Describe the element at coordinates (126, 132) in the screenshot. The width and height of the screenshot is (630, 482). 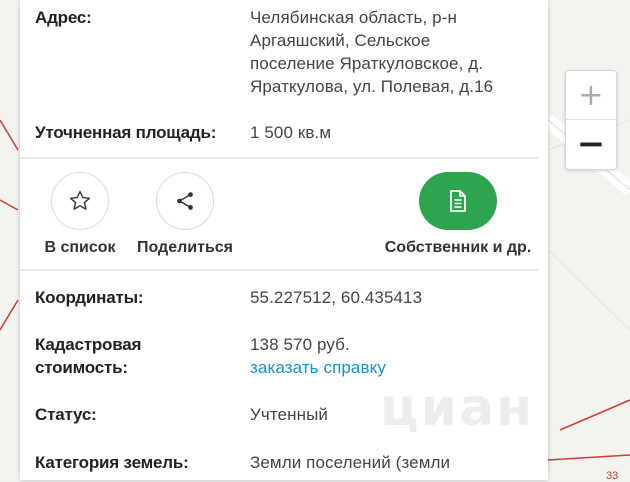
I see `area-label: Уточненная площадь:` at that location.